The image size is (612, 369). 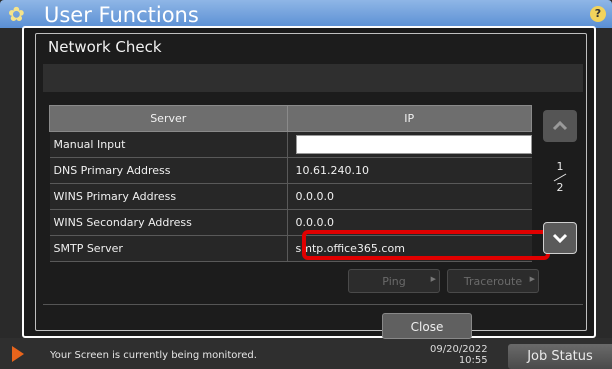 I want to click on table-row: WINS Primary Address 0.0.0.0, so click(x=290, y=196).